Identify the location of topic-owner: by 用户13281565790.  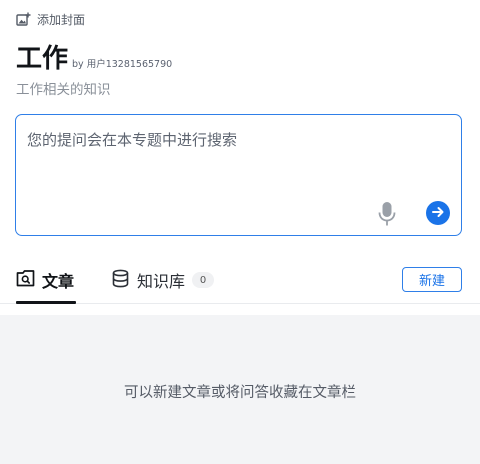
(122, 64).